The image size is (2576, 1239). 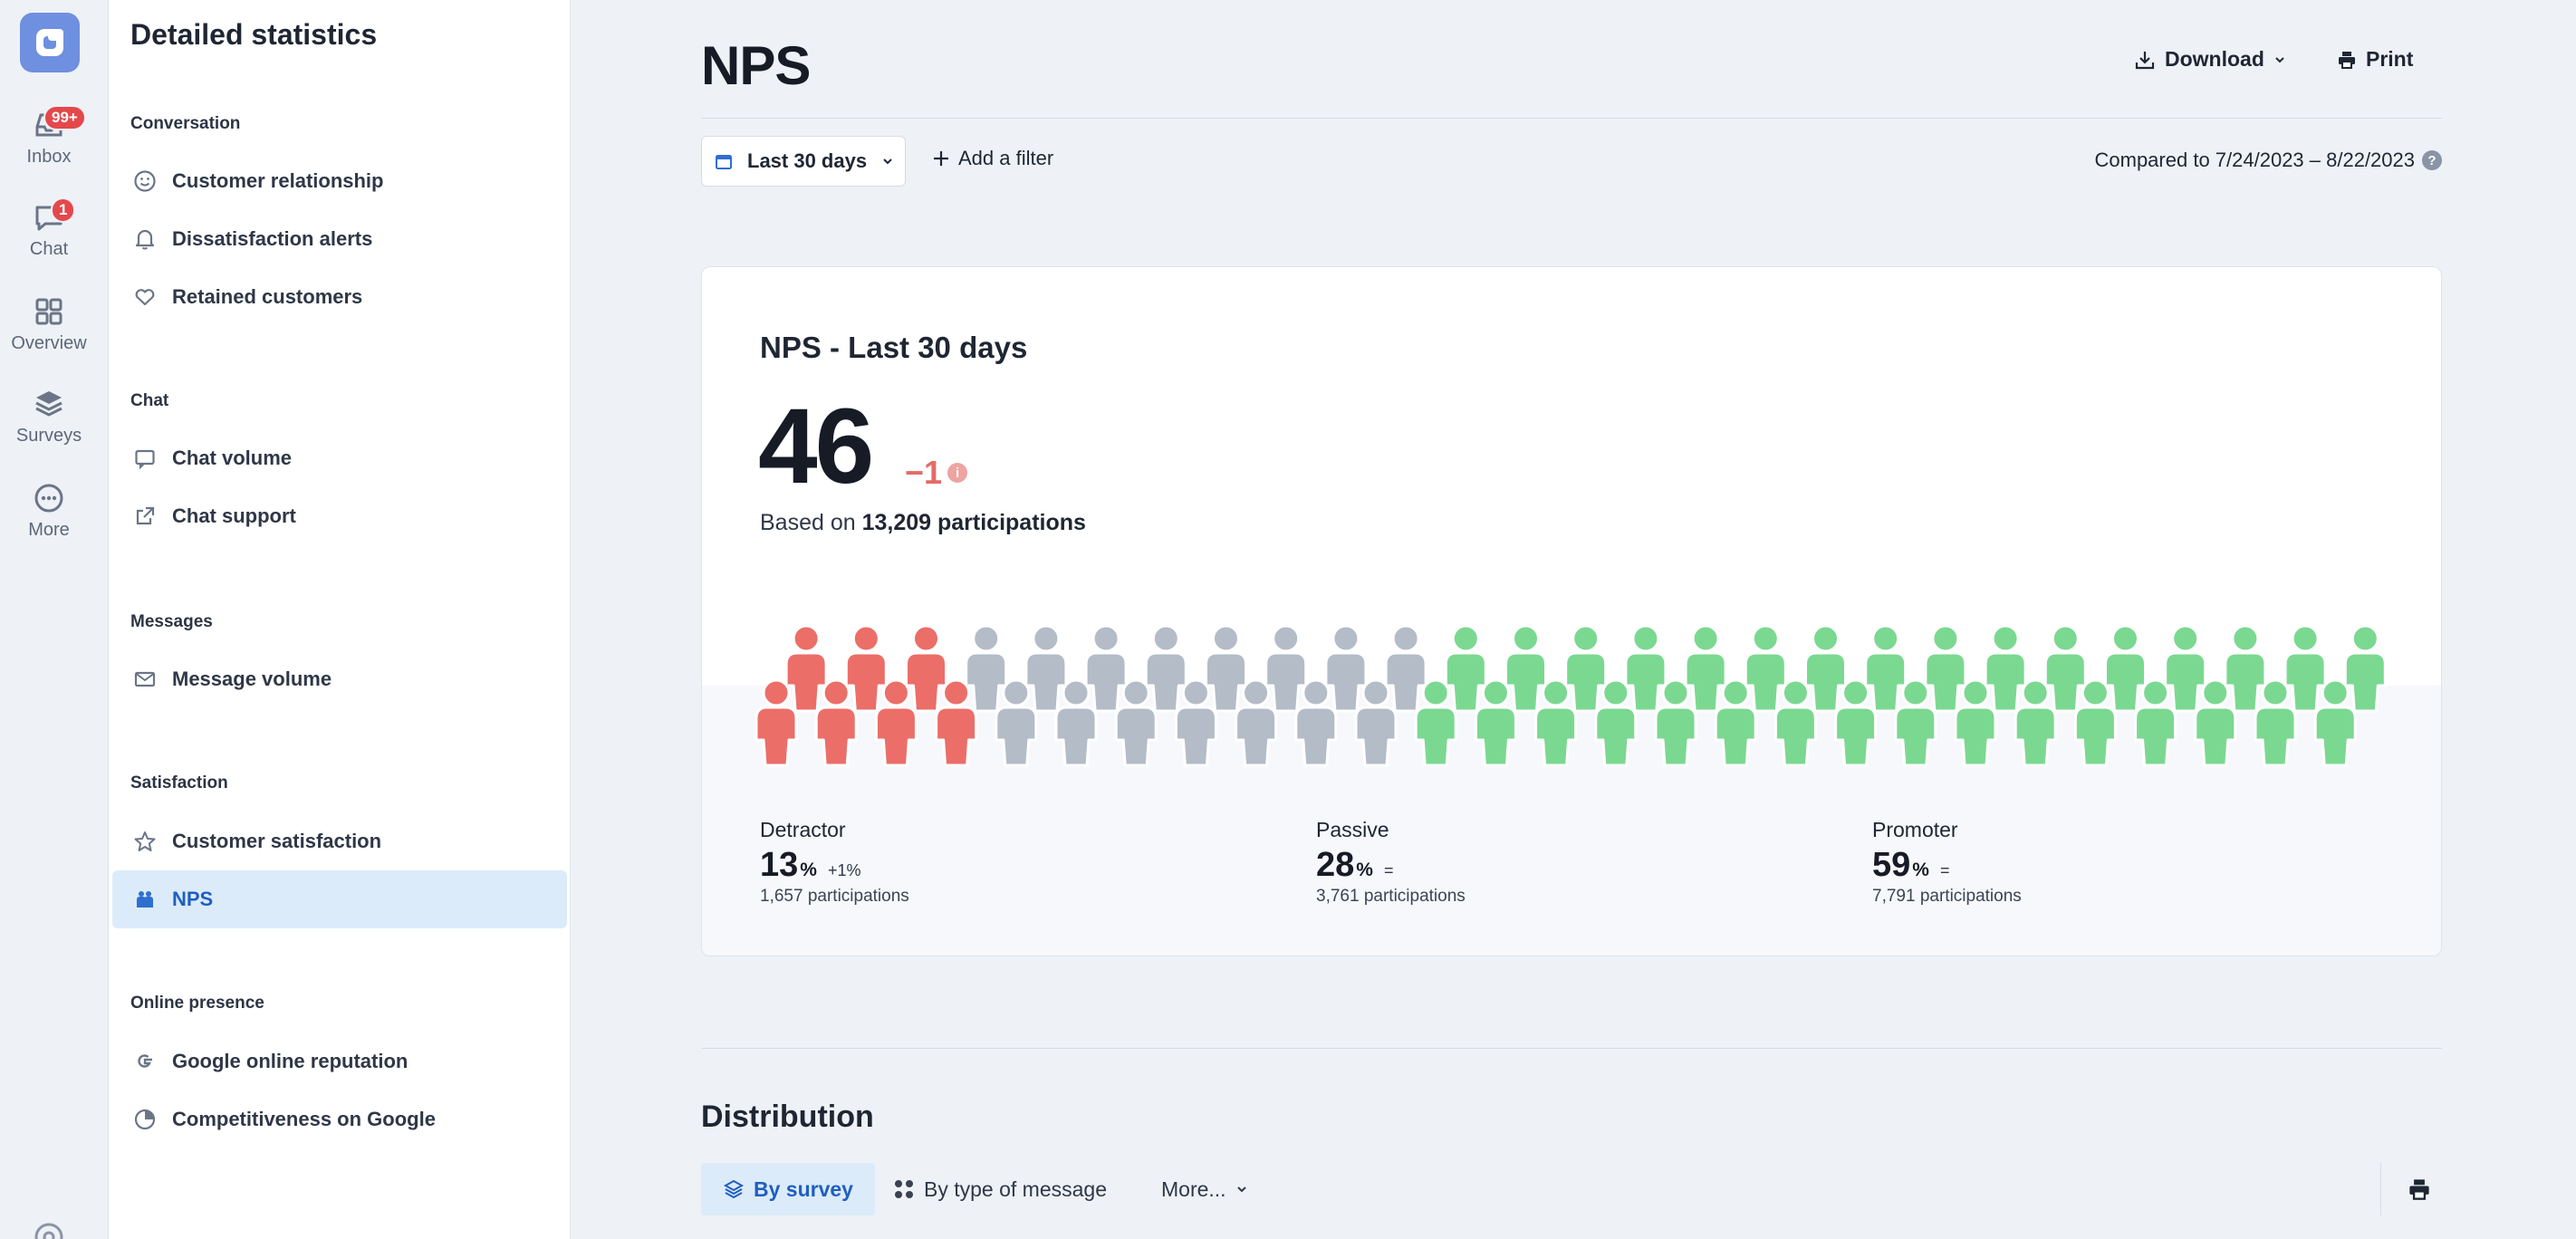 I want to click on star-icon, so click(x=145, y=841).